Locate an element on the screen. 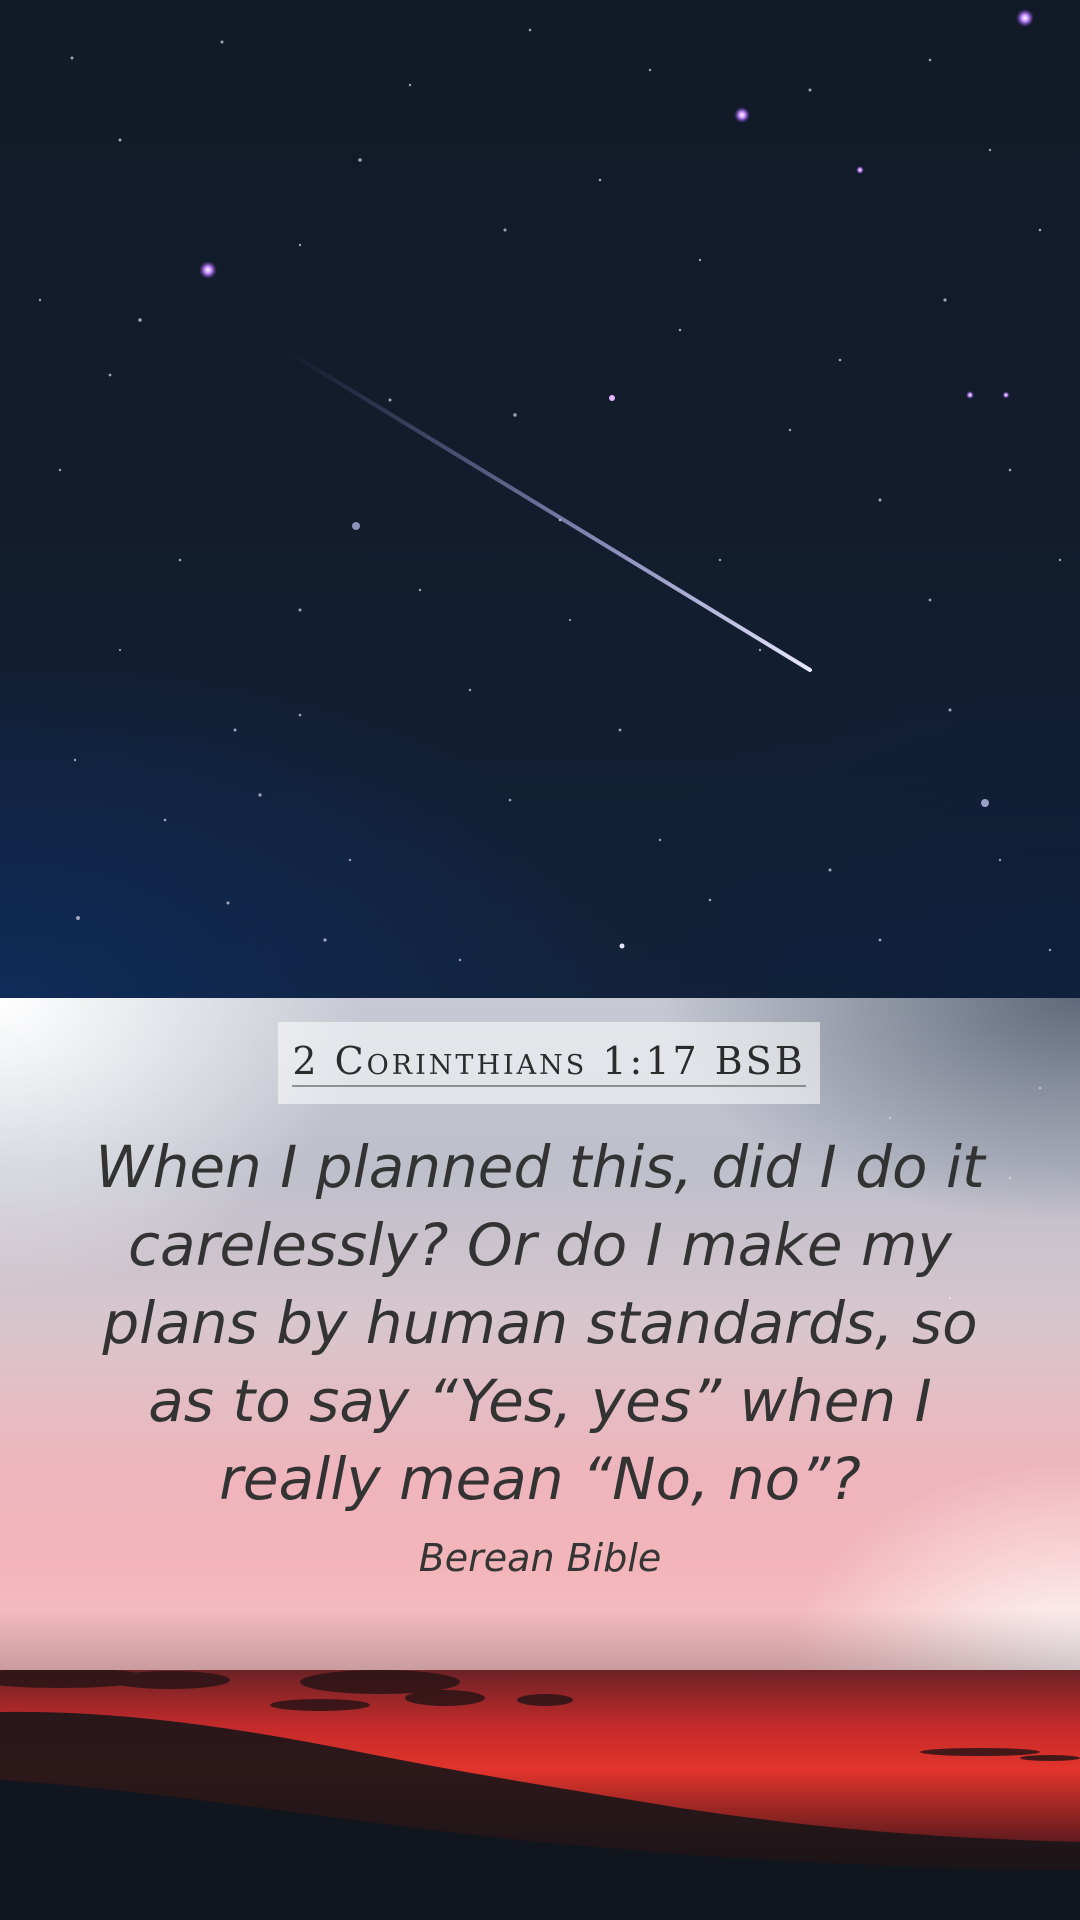 This screenshot has width=1080, height=1920. sunset-photo is located at coordinates (540, 1795).